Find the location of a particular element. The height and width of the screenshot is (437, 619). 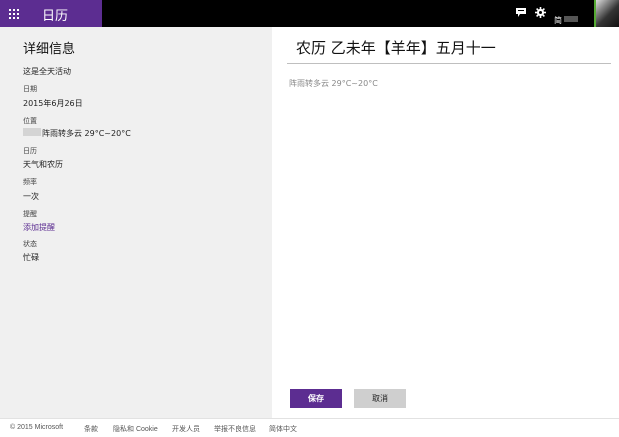

grid-icon is located at coordinates (14, 14).